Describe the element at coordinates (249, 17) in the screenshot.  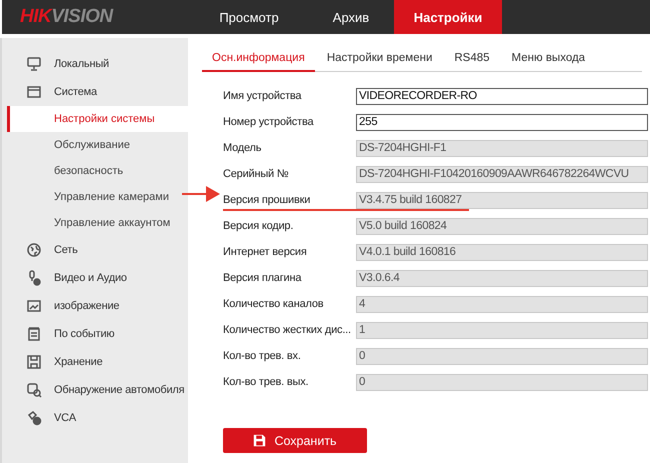
I see `nav-tab: Просмотр` at that location.